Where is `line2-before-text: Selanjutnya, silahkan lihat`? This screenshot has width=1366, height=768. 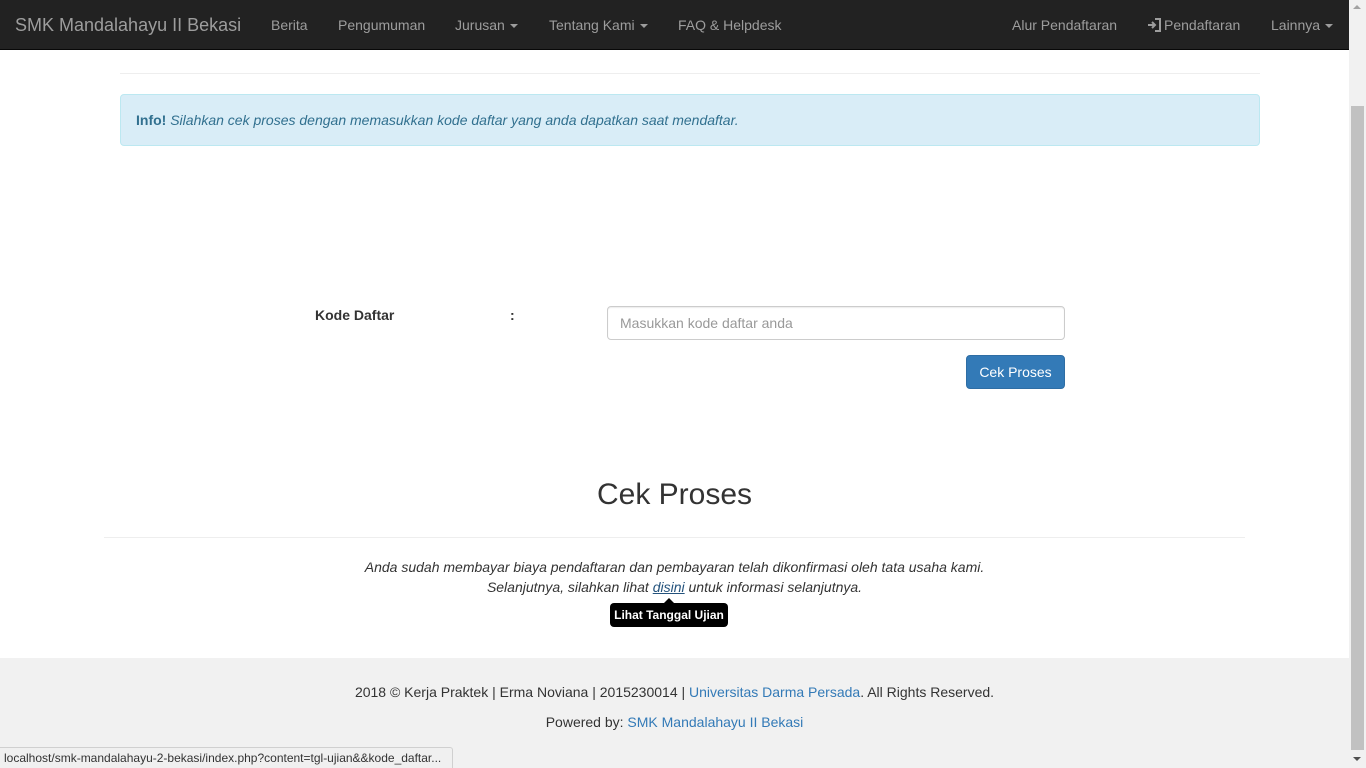
line2-before-text: Selanjutnya, silahkan lihat is located at coordinates (569, 587).